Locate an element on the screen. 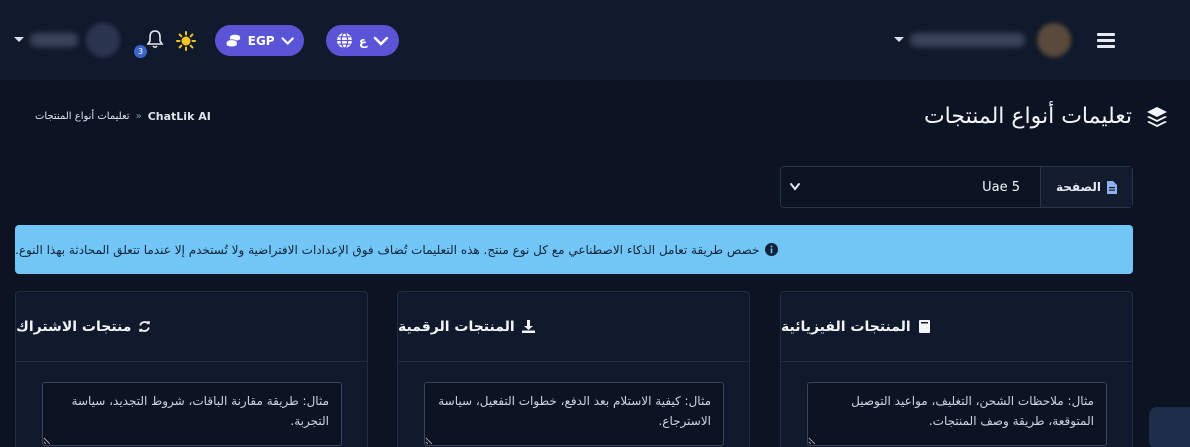 The width and height of the screenshot is (1190, 447). currency-label: EGP is located at coordinates (261, 40).